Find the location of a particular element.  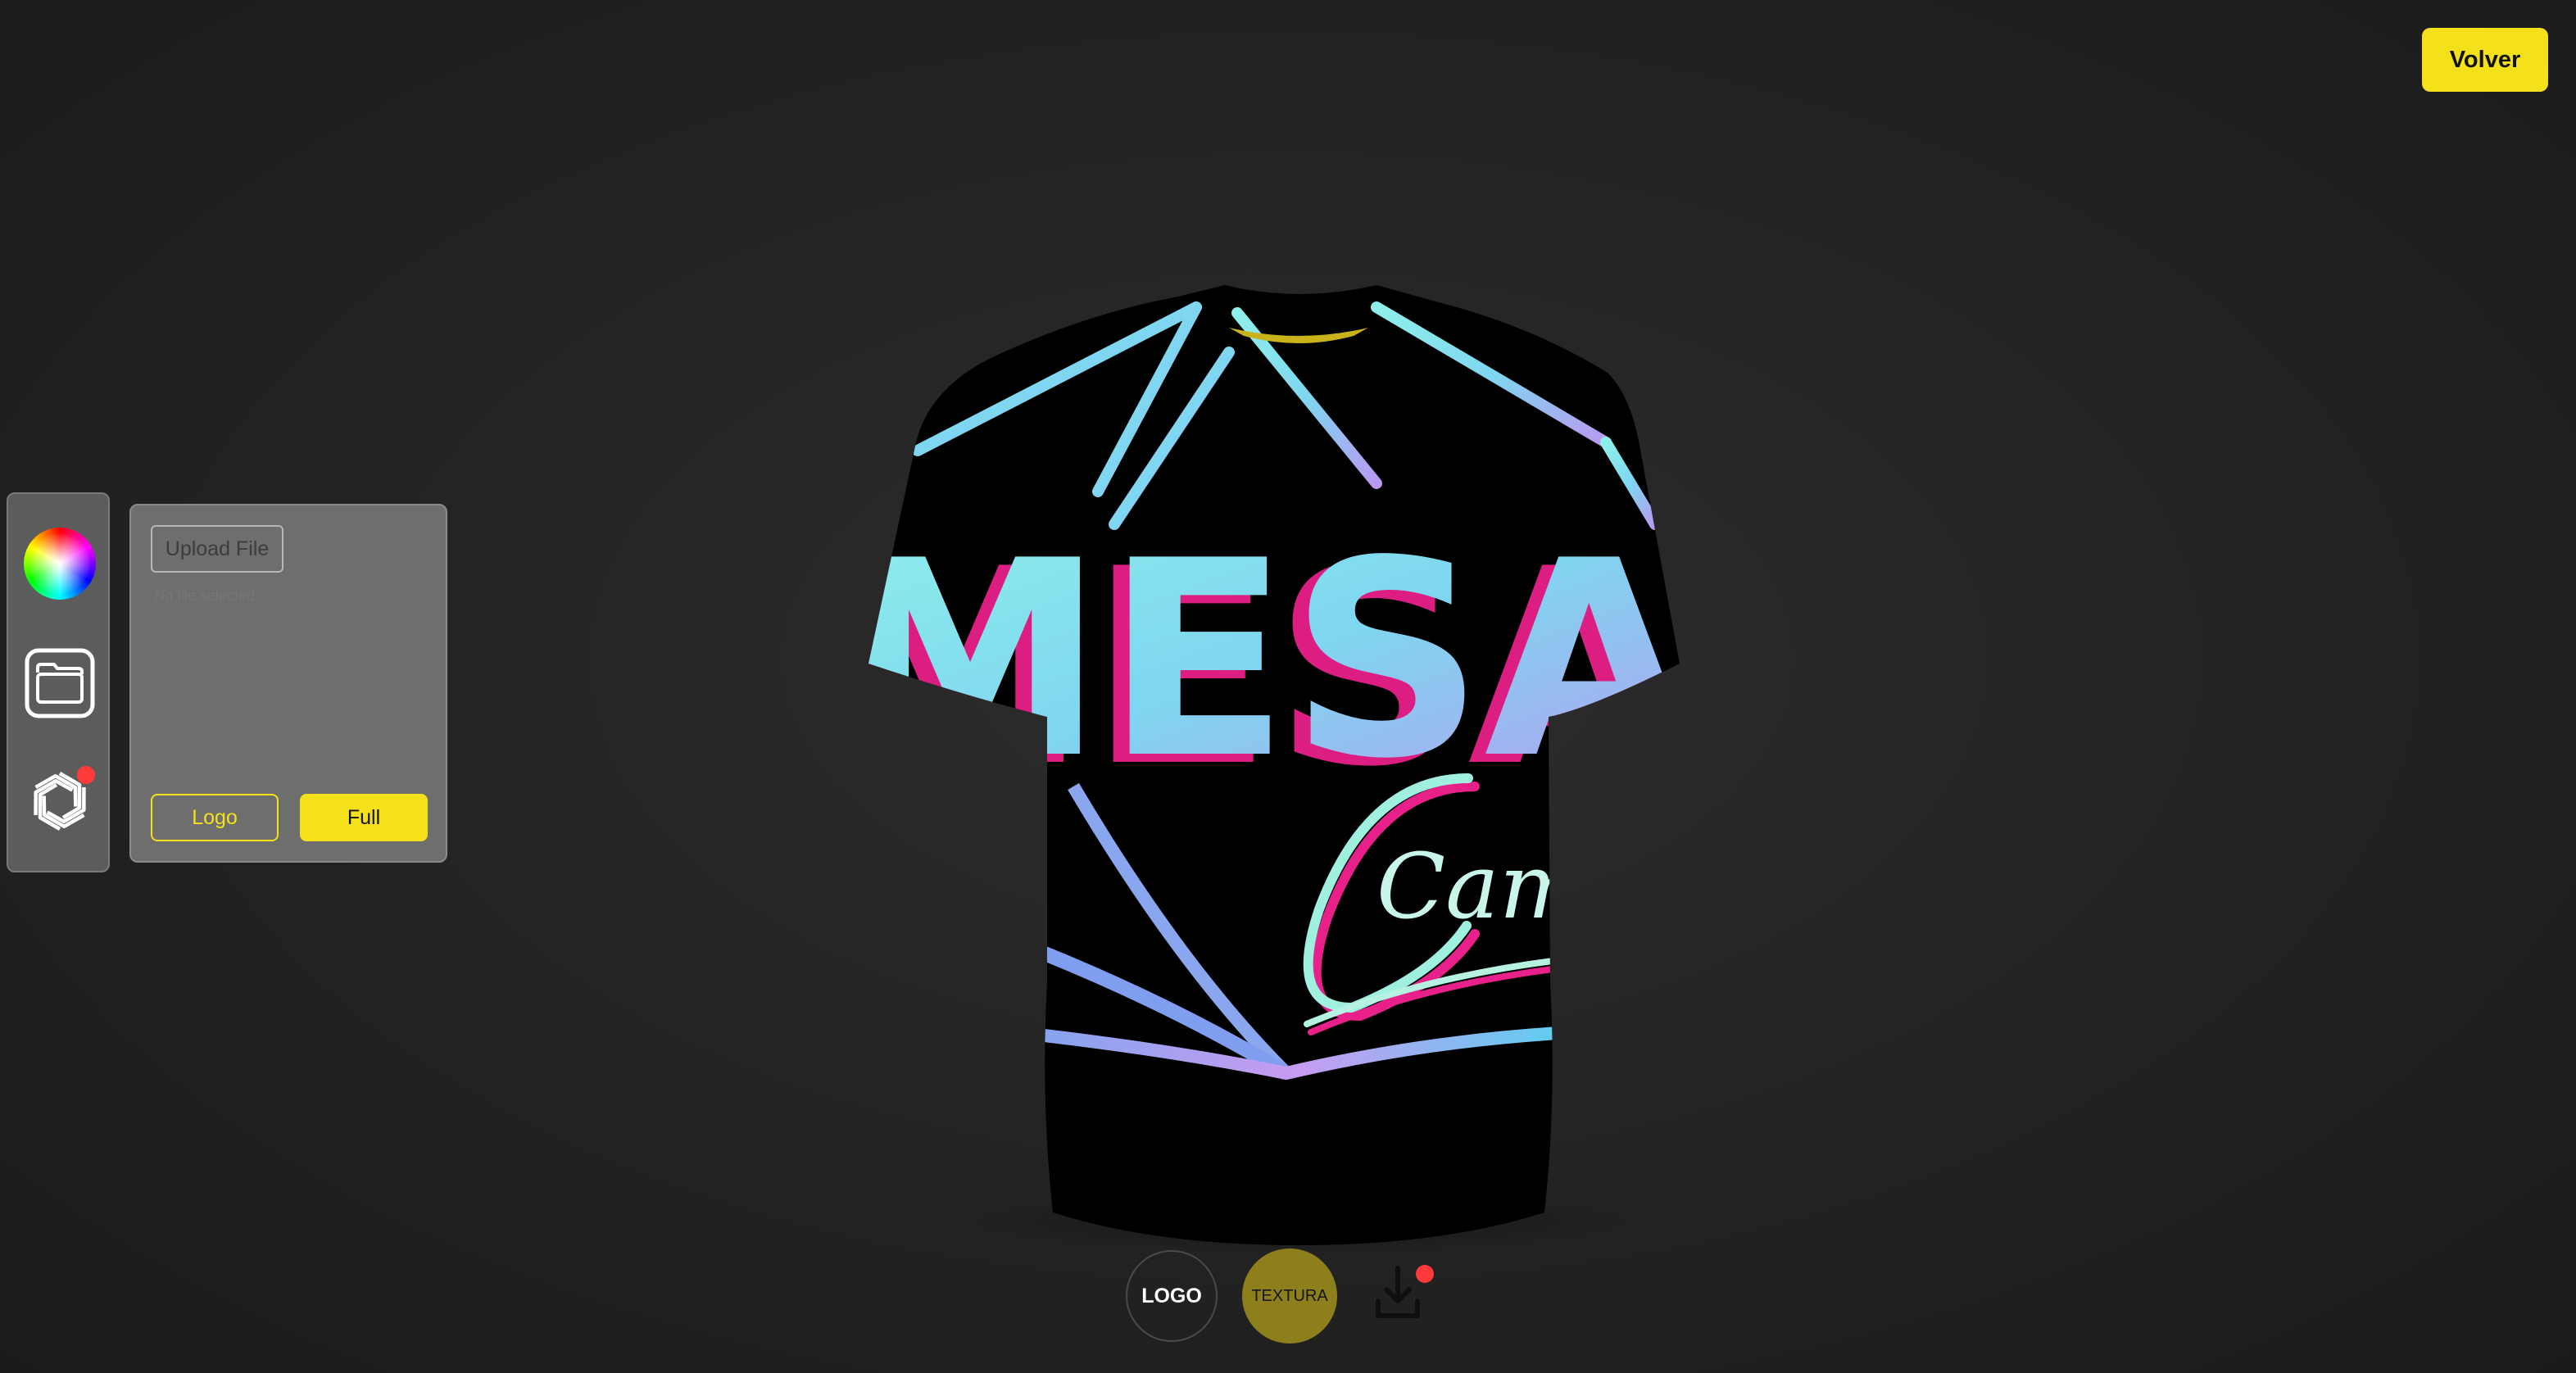

upload-file-button: Upload File is located at coordinates (217, 549).